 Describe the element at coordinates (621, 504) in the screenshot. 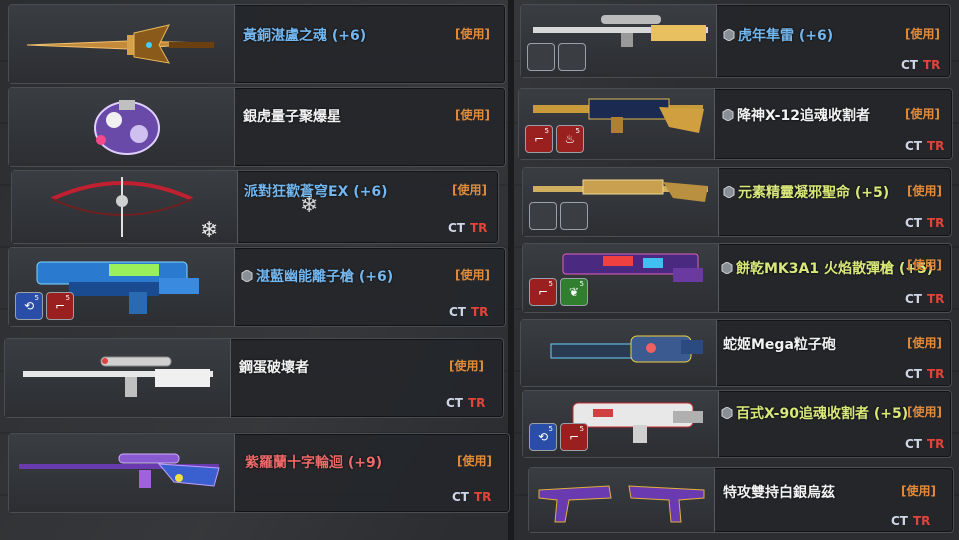

I see `dual-uzi-icon` at that location.